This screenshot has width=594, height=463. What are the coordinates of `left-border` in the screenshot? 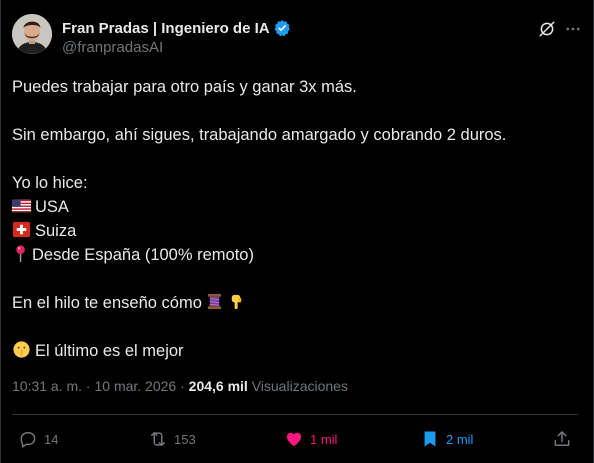 It's located at (0, 231).